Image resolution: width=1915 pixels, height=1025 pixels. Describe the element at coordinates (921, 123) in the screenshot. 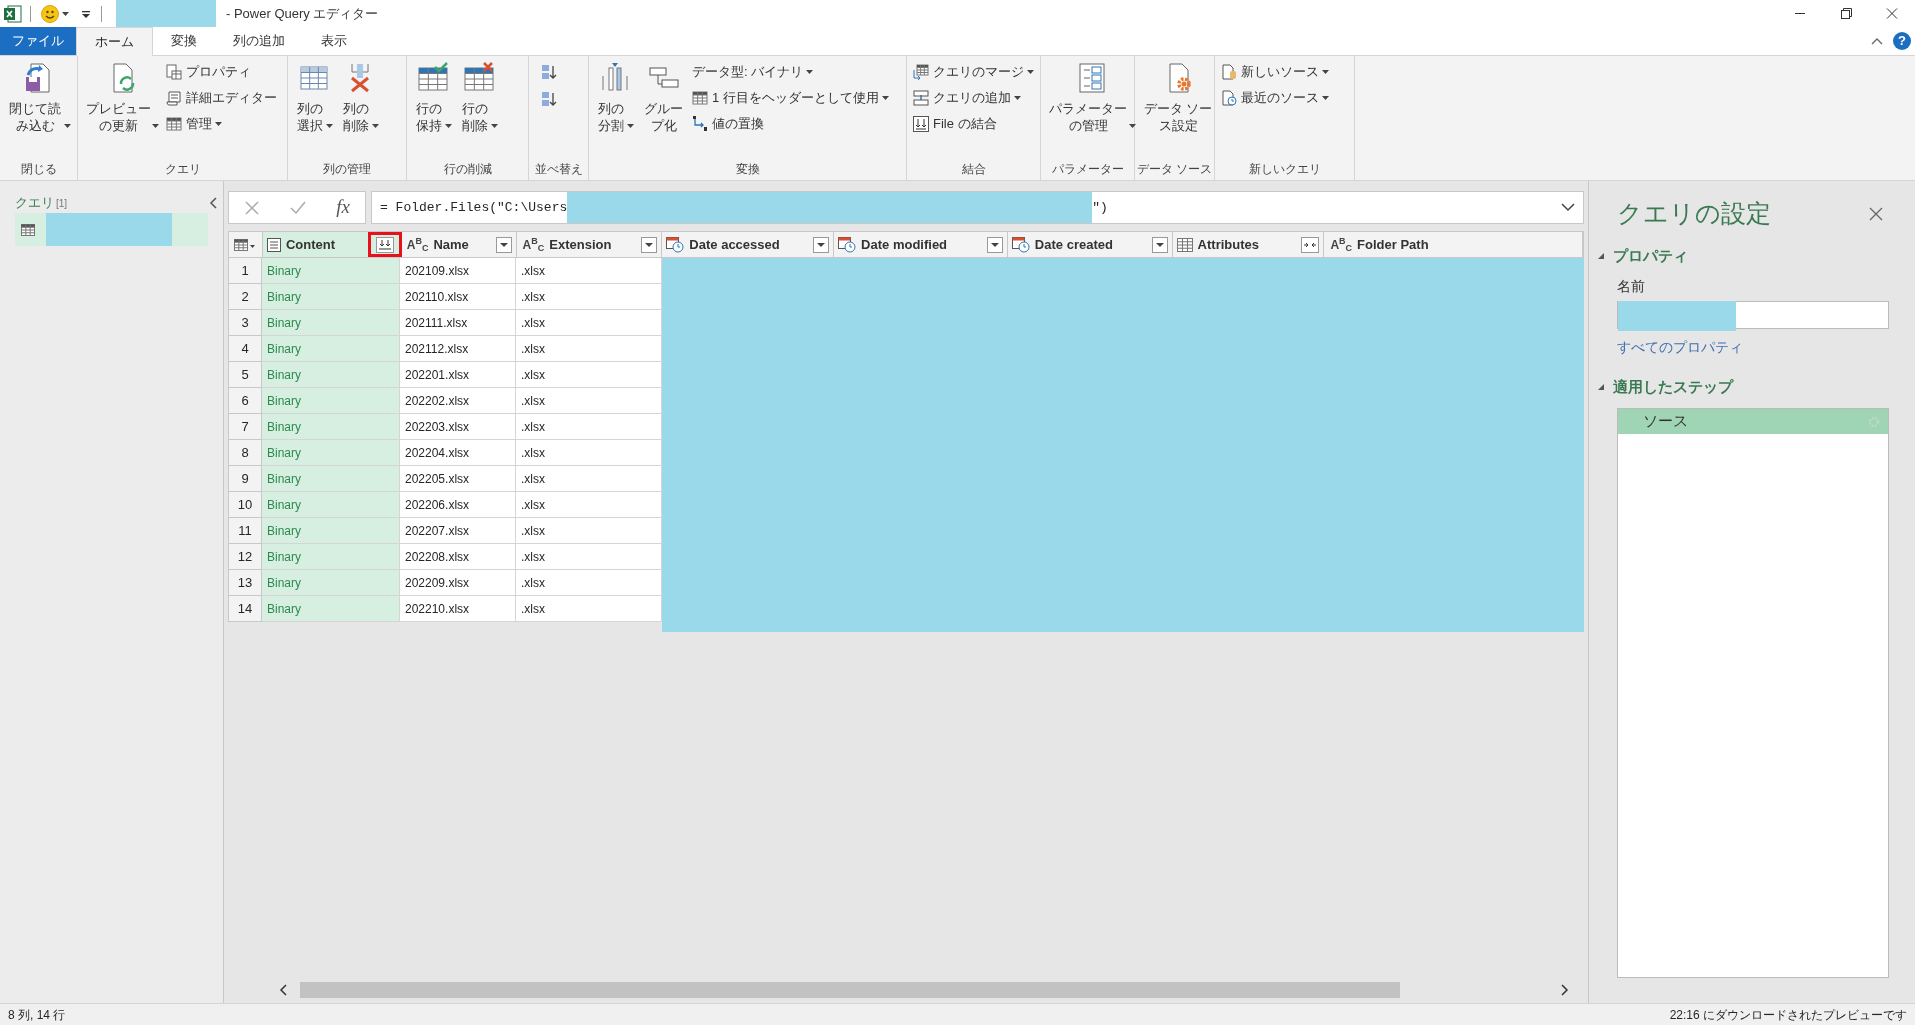

I see `combine-files-icon` at that location.